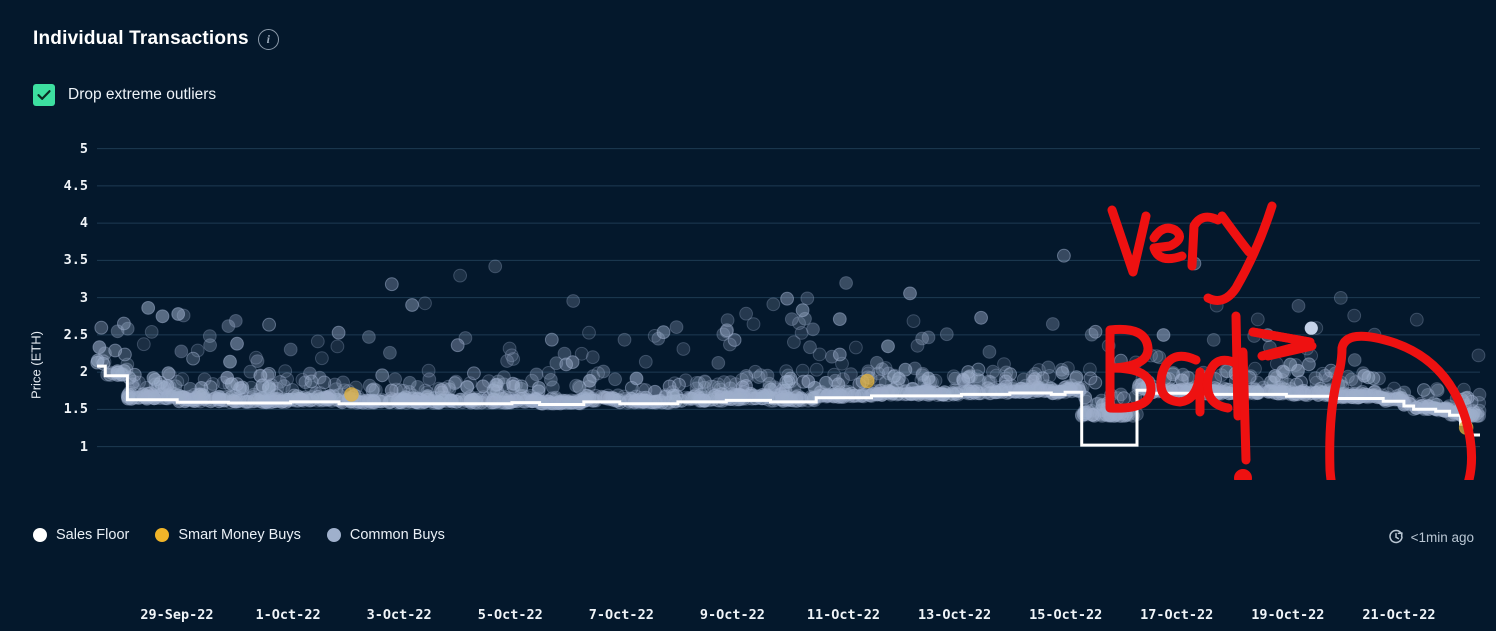  I want to click on legend-item: Common Buys, so click(385, 535).